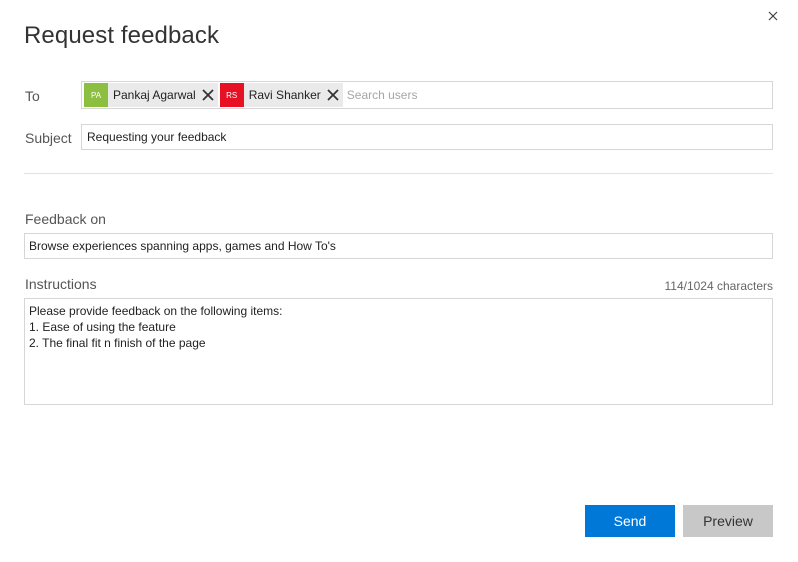 The height and width of the screenshot is (562, 798). What do you see at coordinates (32, 96) in the screenshot?
I see `to-label: To` at bounding box center [32, 96].